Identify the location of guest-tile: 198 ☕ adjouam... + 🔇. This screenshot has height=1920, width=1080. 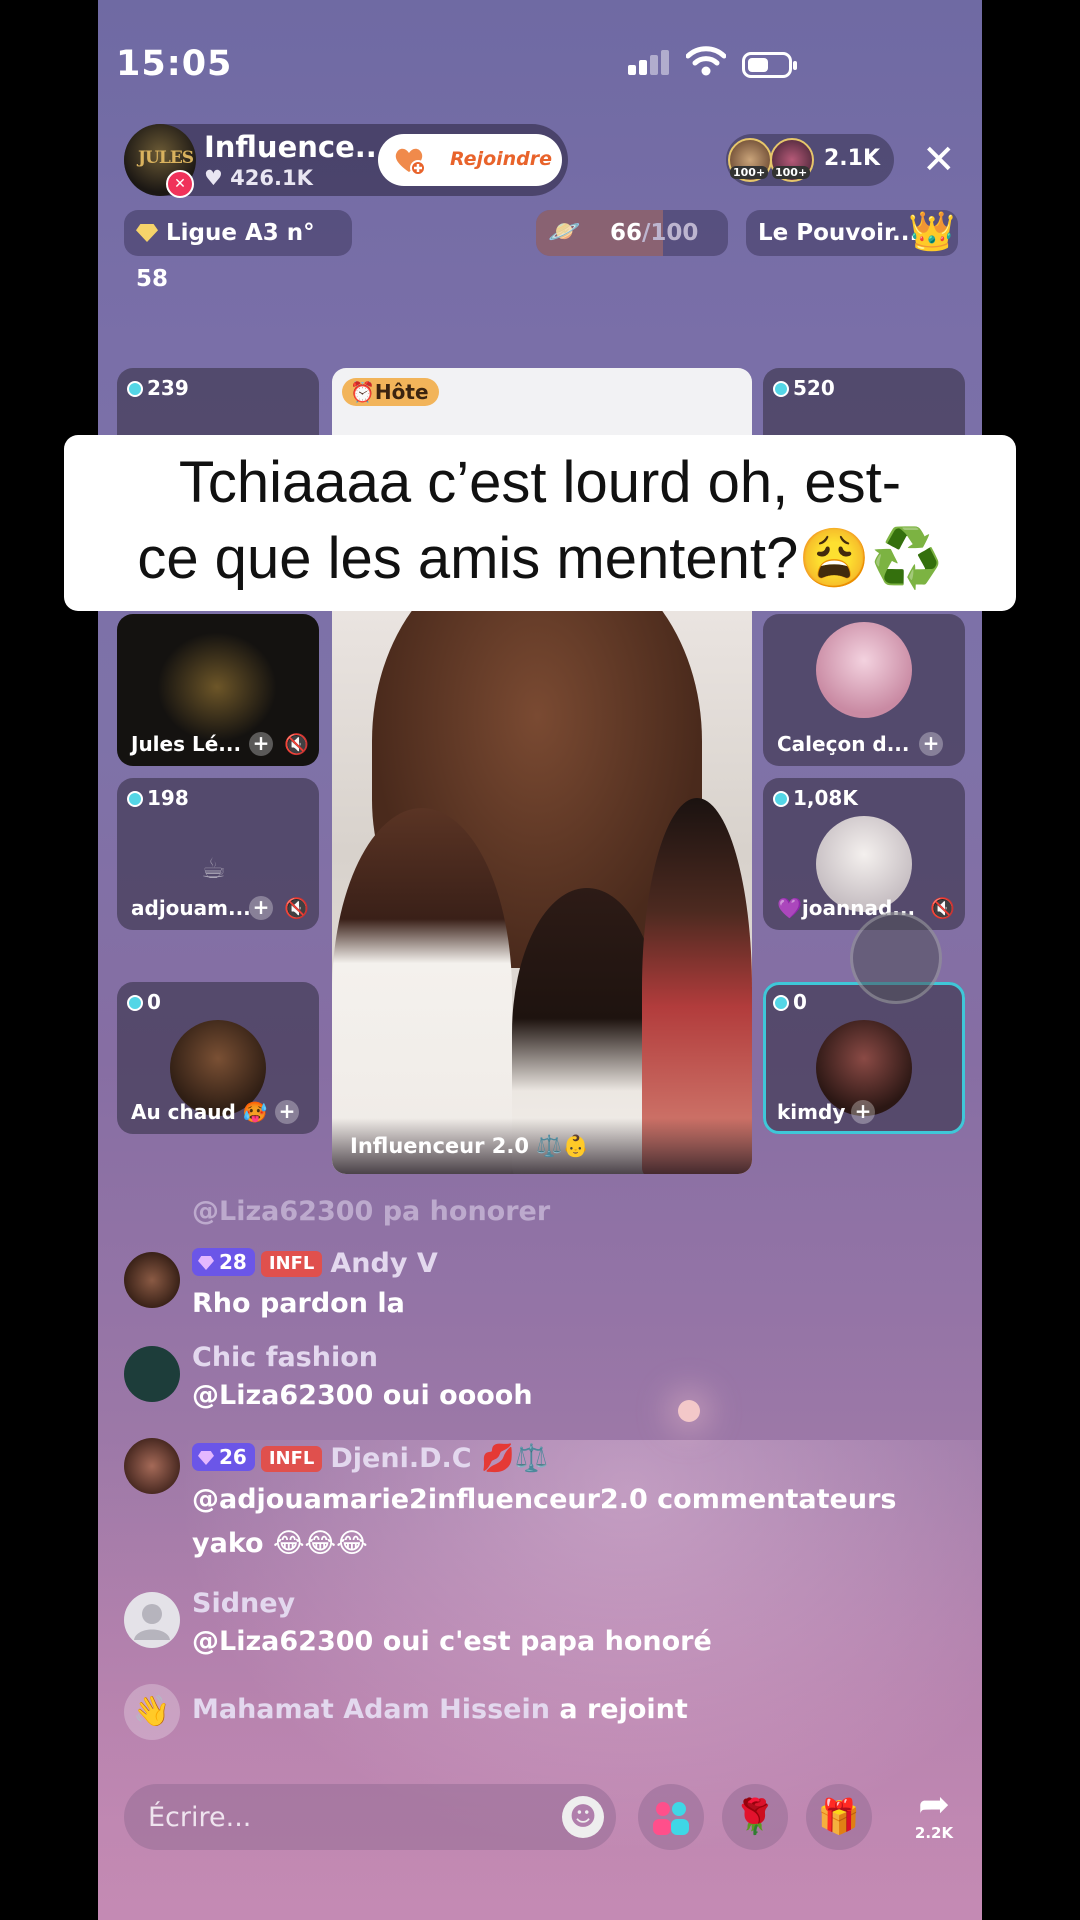
(218, 854).